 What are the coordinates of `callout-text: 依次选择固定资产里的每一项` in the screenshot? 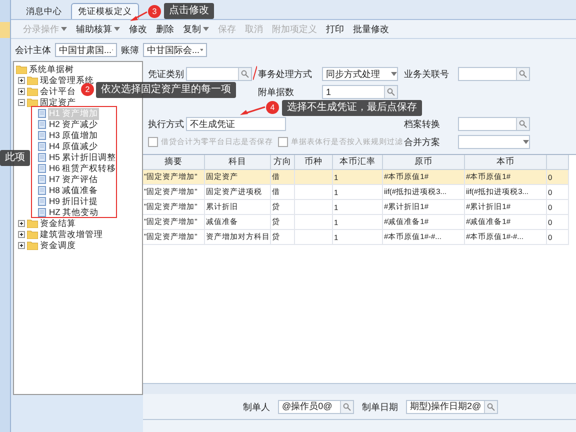 It's located at (166, 90).